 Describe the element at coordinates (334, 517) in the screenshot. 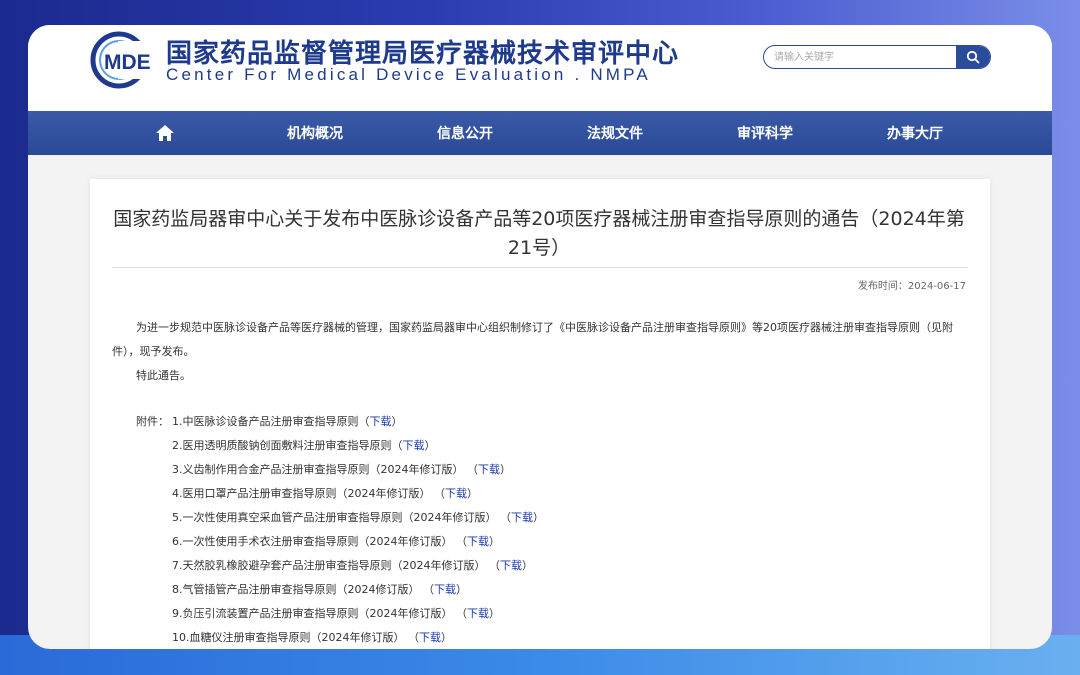

I see `attachment-name: 5.一次性使用真空采血管产品注册审查指导原则（2024年修订版）` at that location.